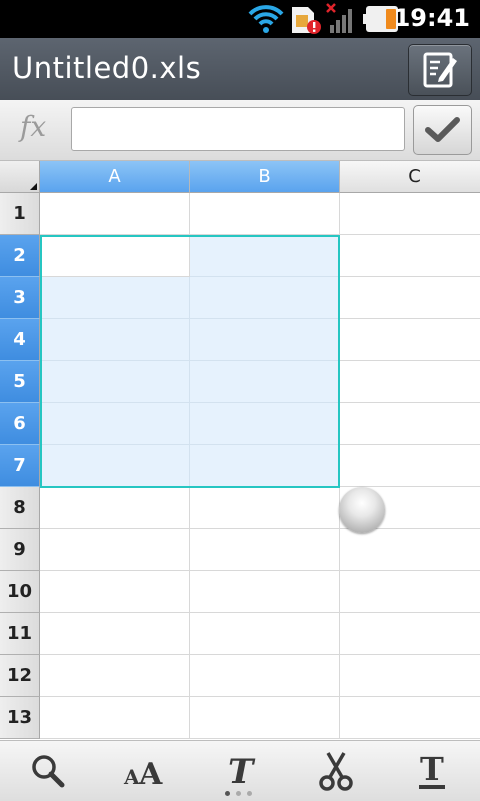 This screenshot has width=480, height=801. Describe the element at coordinates (20, 718) in the screenshot. I see `row-header-13: 13` at that location.